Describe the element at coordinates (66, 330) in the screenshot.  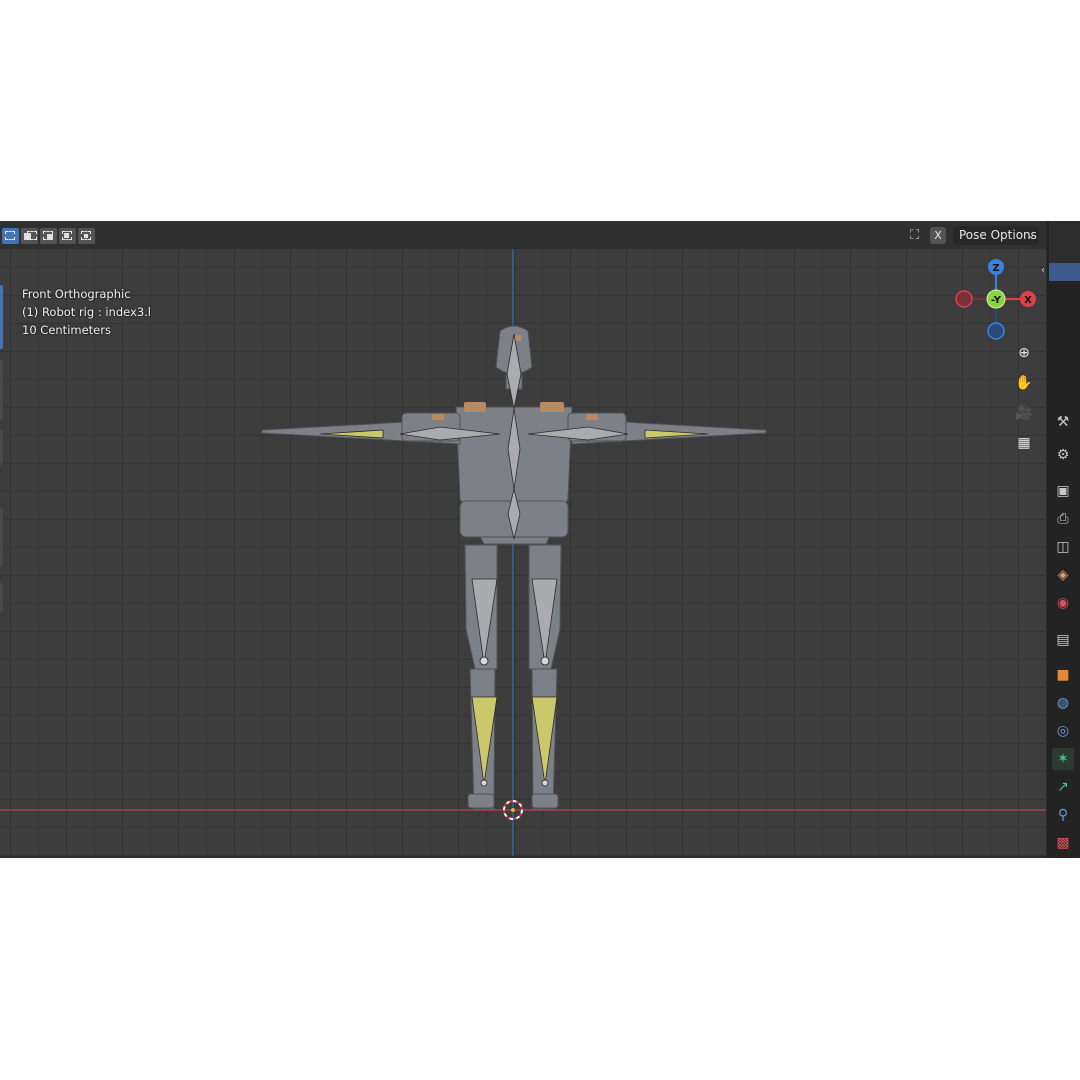
I see `grid-scale: 10 Centimeters` at that location.